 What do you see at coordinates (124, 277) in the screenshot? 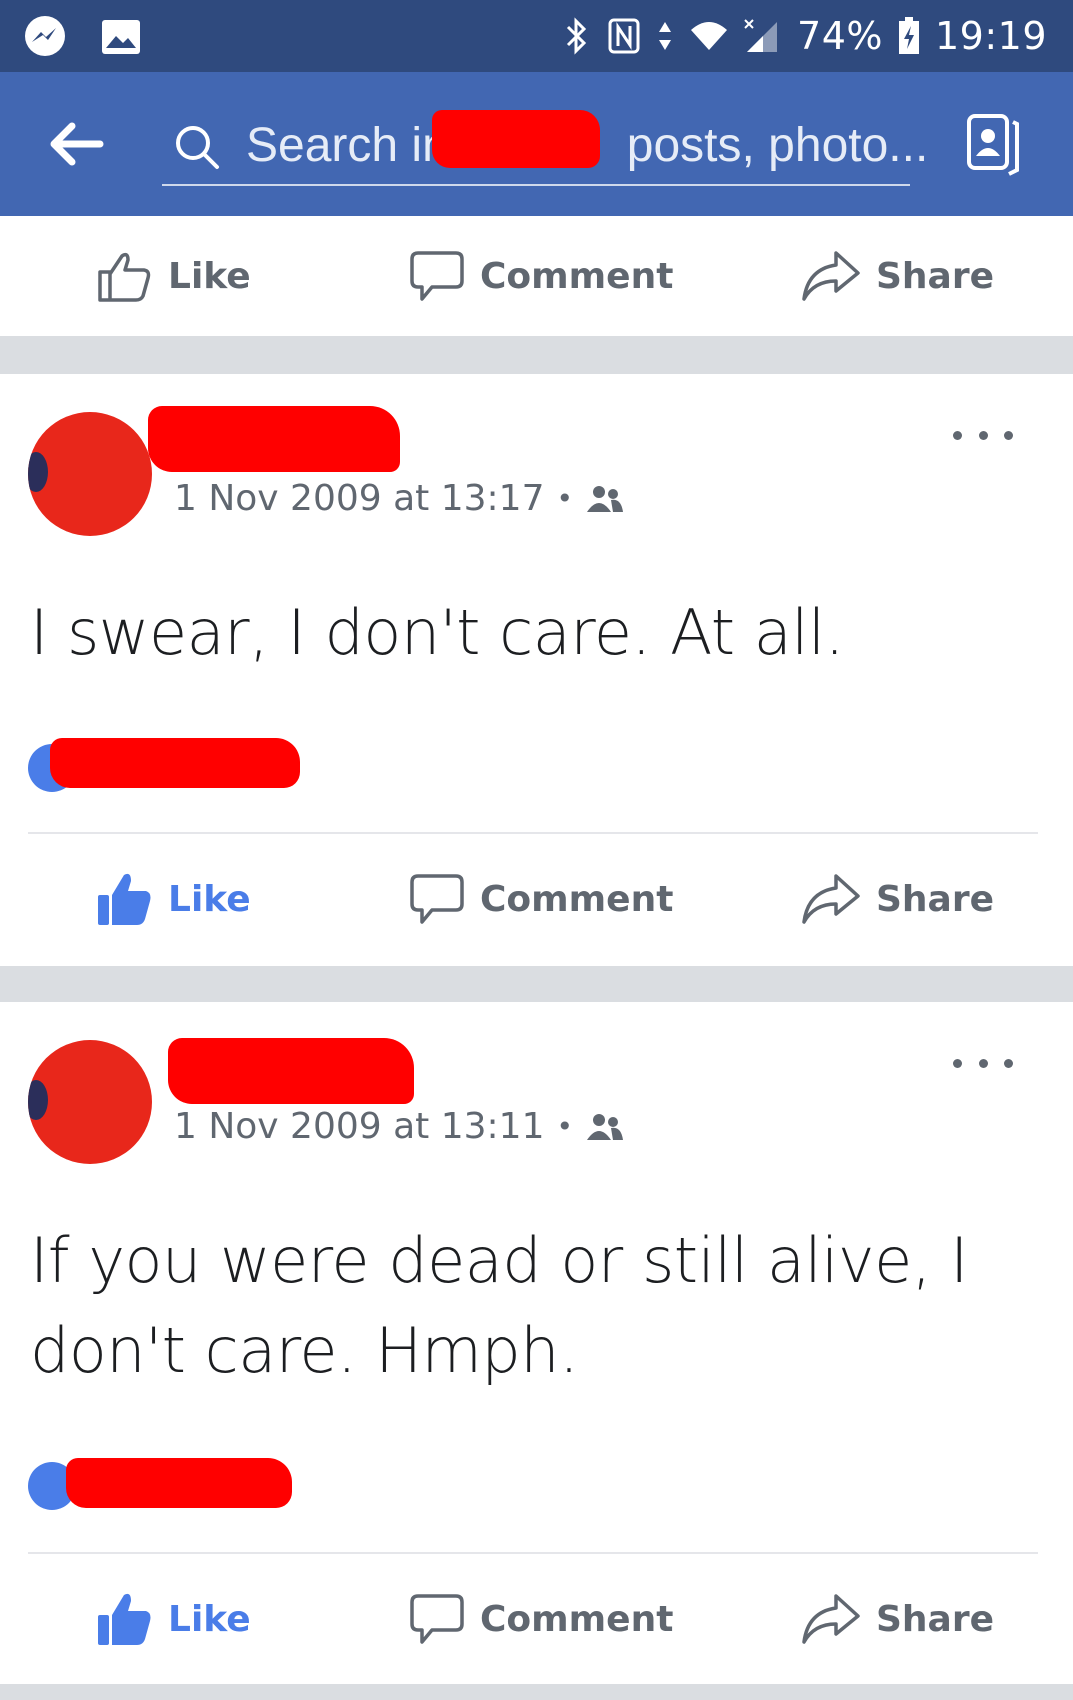
I see `thumbs-up-outline-icon` at bounding box center [124, 277].